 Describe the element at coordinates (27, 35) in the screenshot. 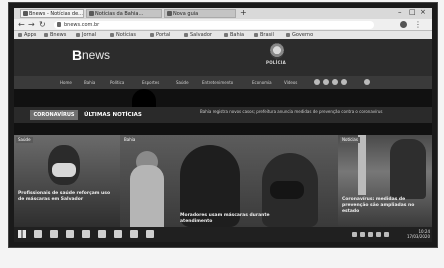

I see `bookmark-item: Apps` at that location.